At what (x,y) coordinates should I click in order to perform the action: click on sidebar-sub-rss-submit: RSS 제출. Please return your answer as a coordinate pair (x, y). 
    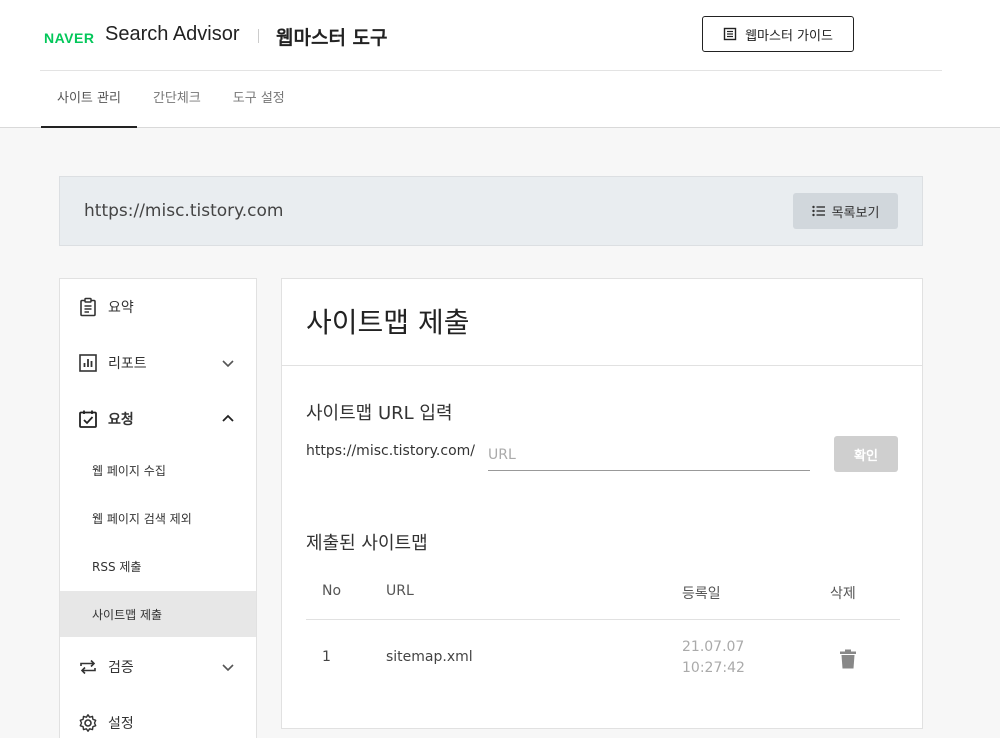
    Looking at the image, I should click on (158, 566).